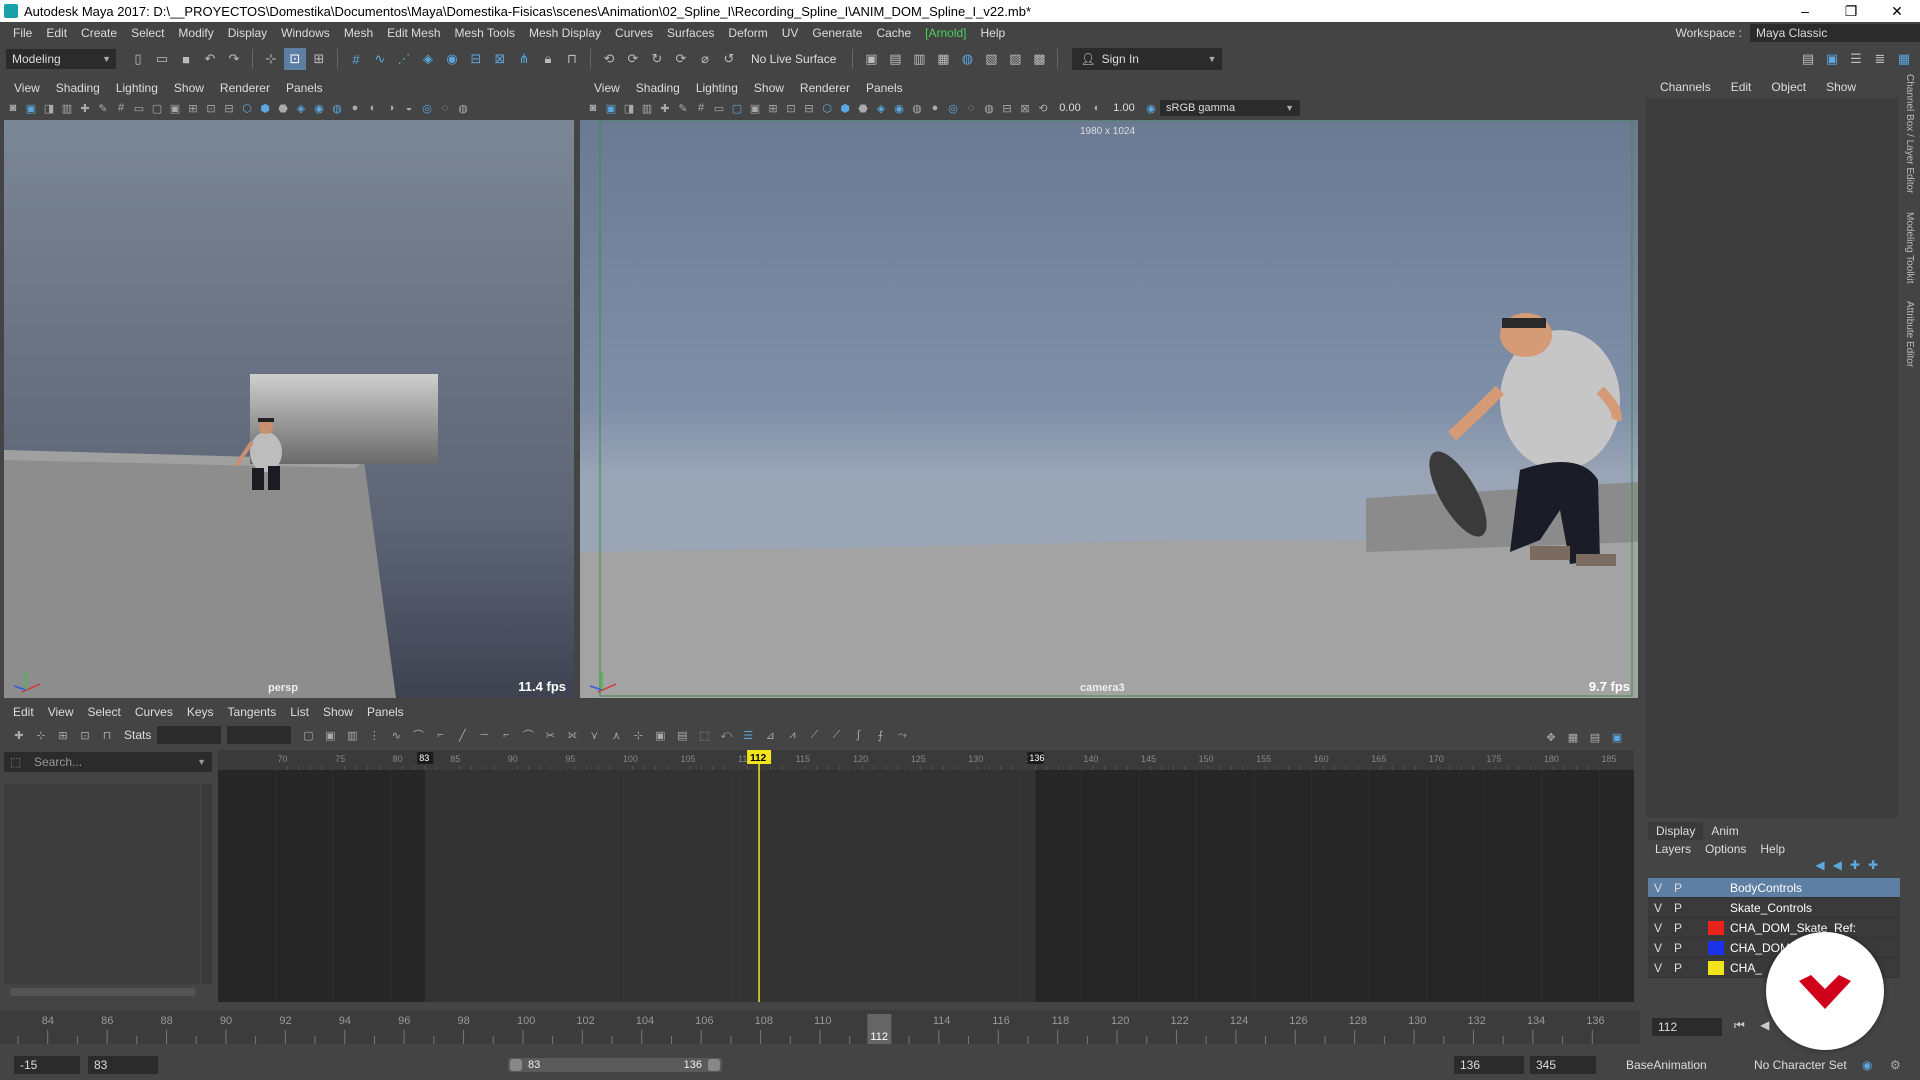 The image size is (1920, 1080). Describe the element at coordinates (1867, 1065) in the screenshot. I see `auto-key-icon: ◉` at that location.